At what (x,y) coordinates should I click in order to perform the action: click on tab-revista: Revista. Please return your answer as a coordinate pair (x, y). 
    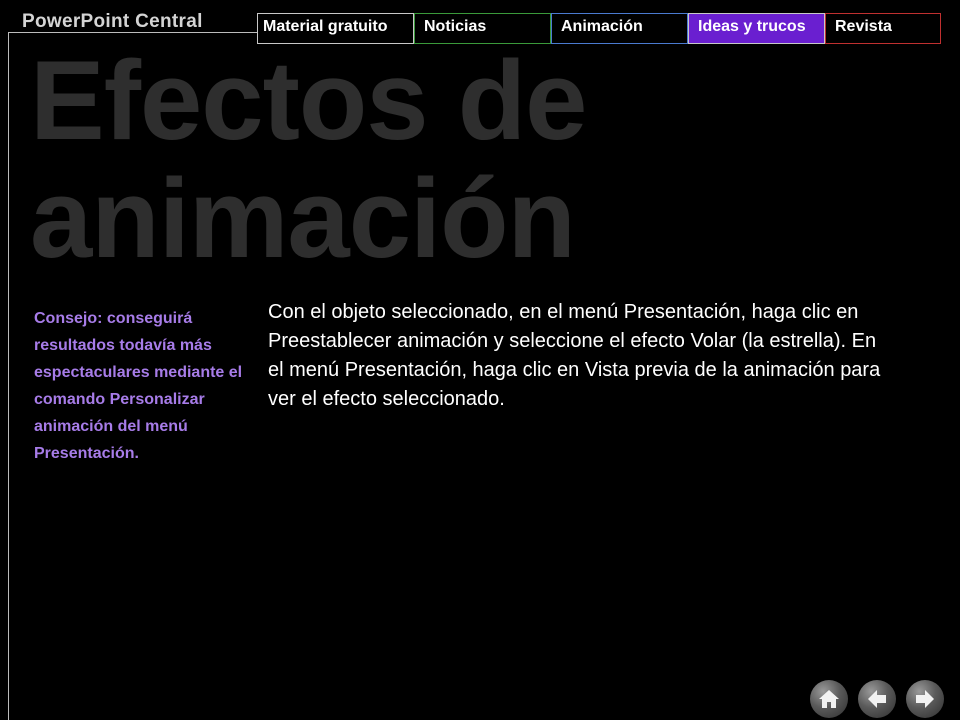
    Looking at the image, I should click on (883, 28).